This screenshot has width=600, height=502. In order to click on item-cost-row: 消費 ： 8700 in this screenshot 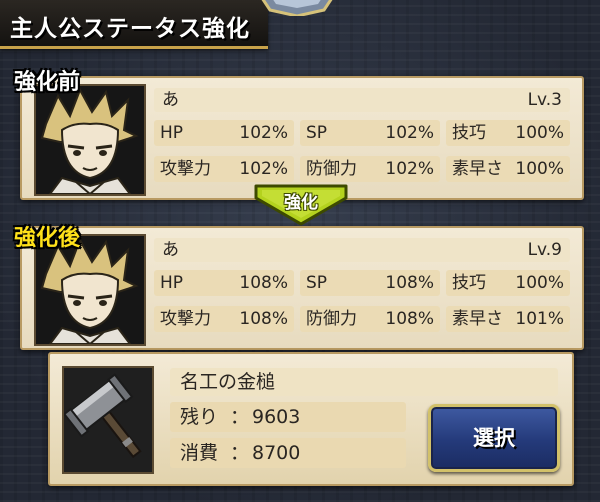, I will do `click(288, 453)`.